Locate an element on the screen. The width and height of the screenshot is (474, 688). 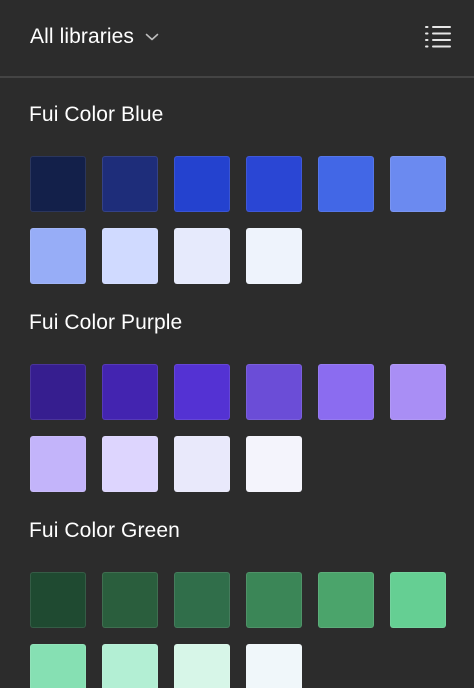
list-view-icon is located at coordinates (438, 37).